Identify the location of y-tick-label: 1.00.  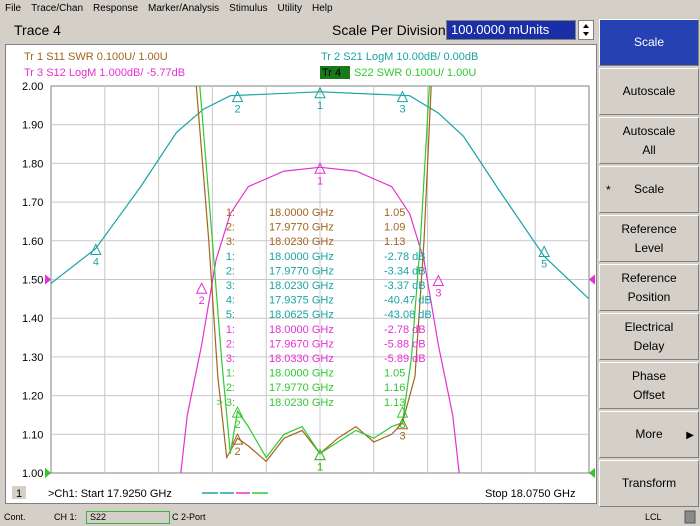
(32, 474).